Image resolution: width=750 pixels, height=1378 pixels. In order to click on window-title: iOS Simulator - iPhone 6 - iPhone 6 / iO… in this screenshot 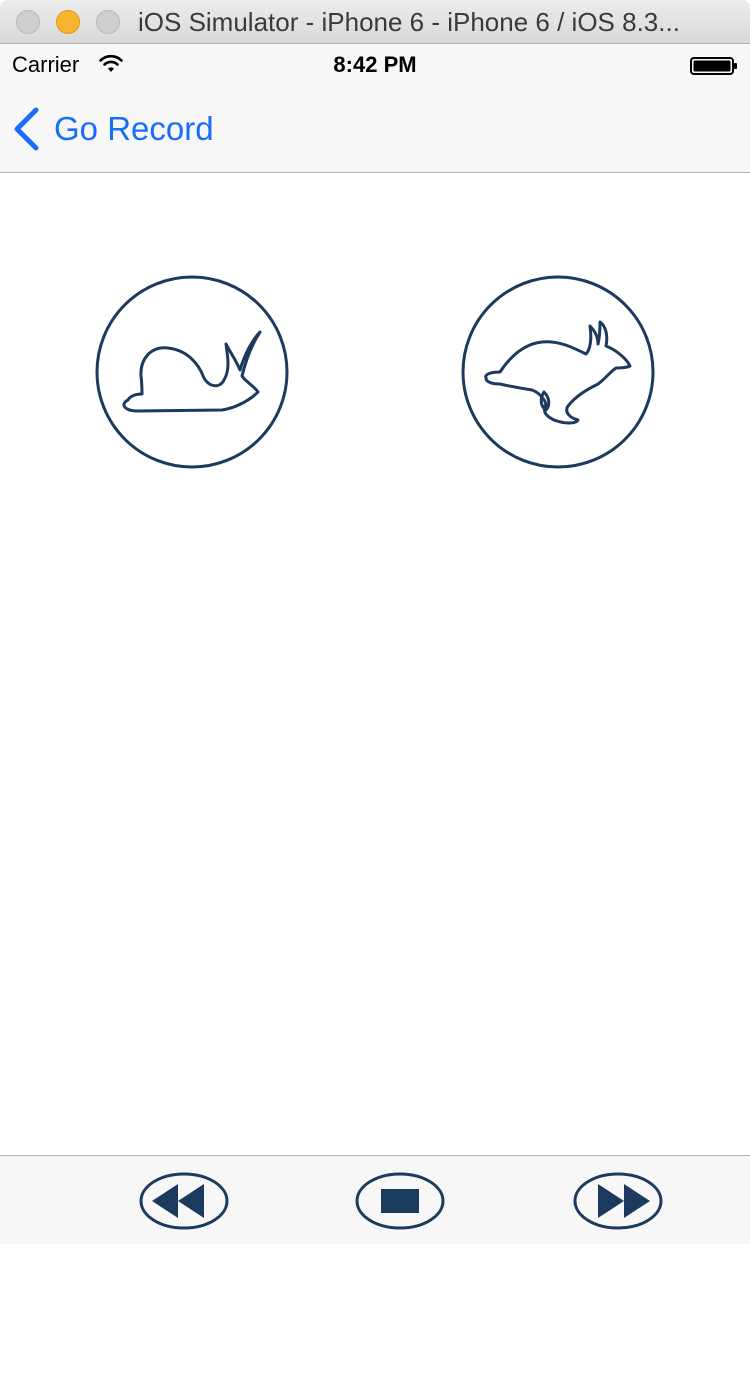, I will do `click(409, 22)`.